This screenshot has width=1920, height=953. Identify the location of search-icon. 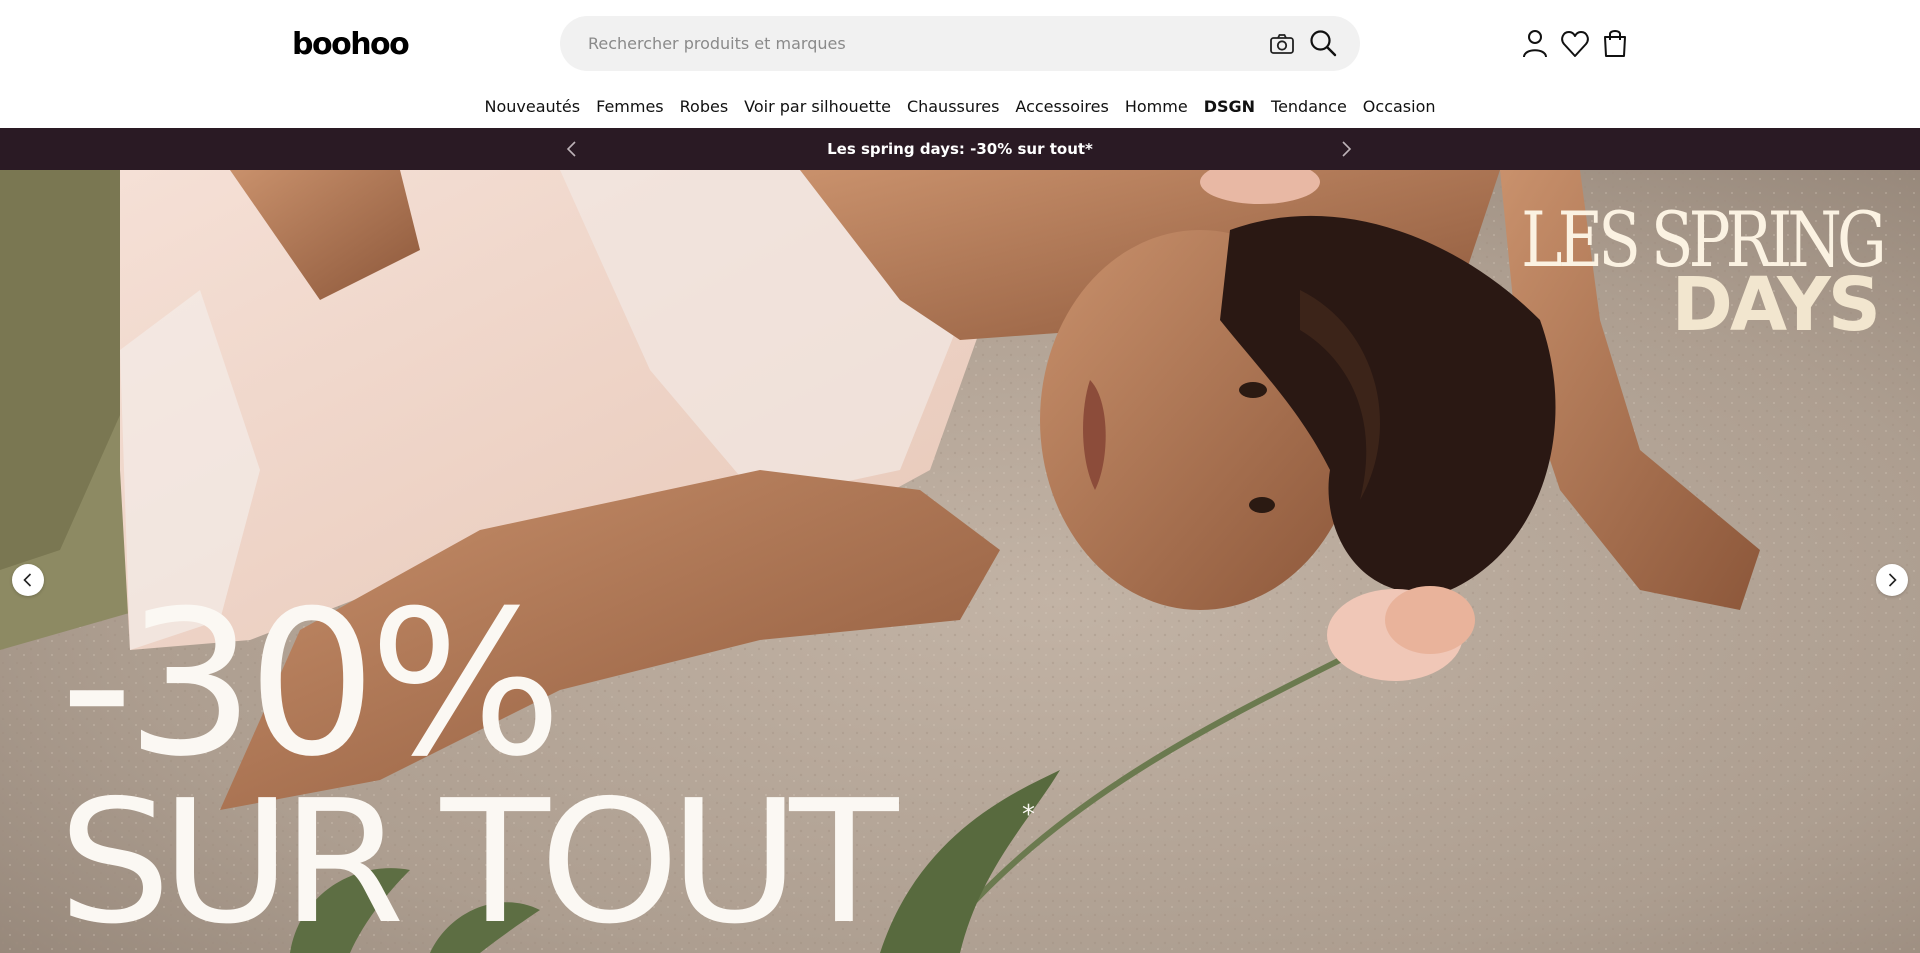
(1323, 43).